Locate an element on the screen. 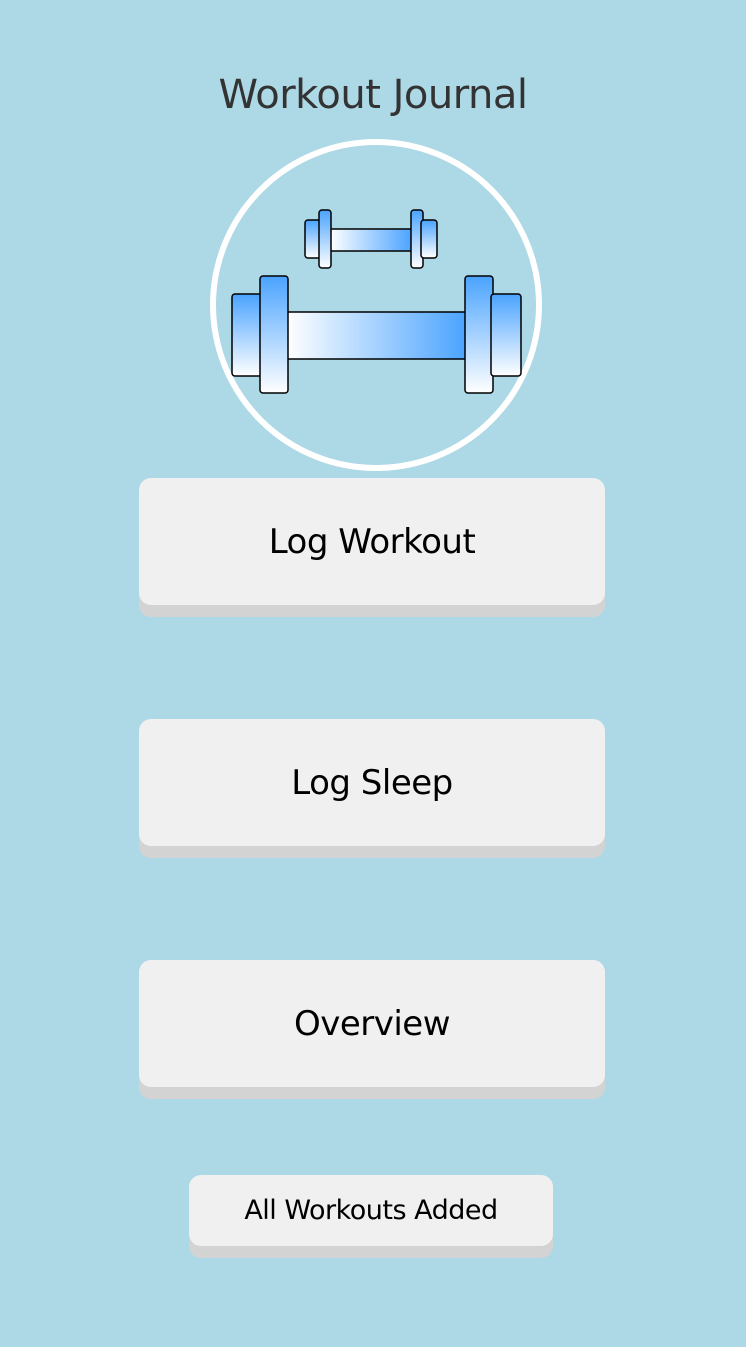 This screenshot has height=1347, width=746. dumbbell-icon is located at coordinates (376, 305).